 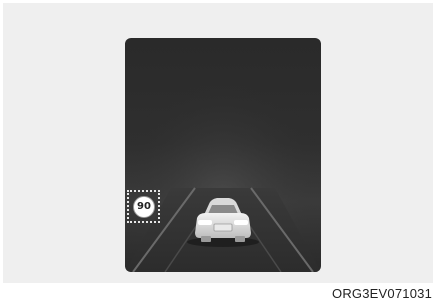 I want to click on figure-code-label: ORG3EV071031, so click(x=382, y=293).